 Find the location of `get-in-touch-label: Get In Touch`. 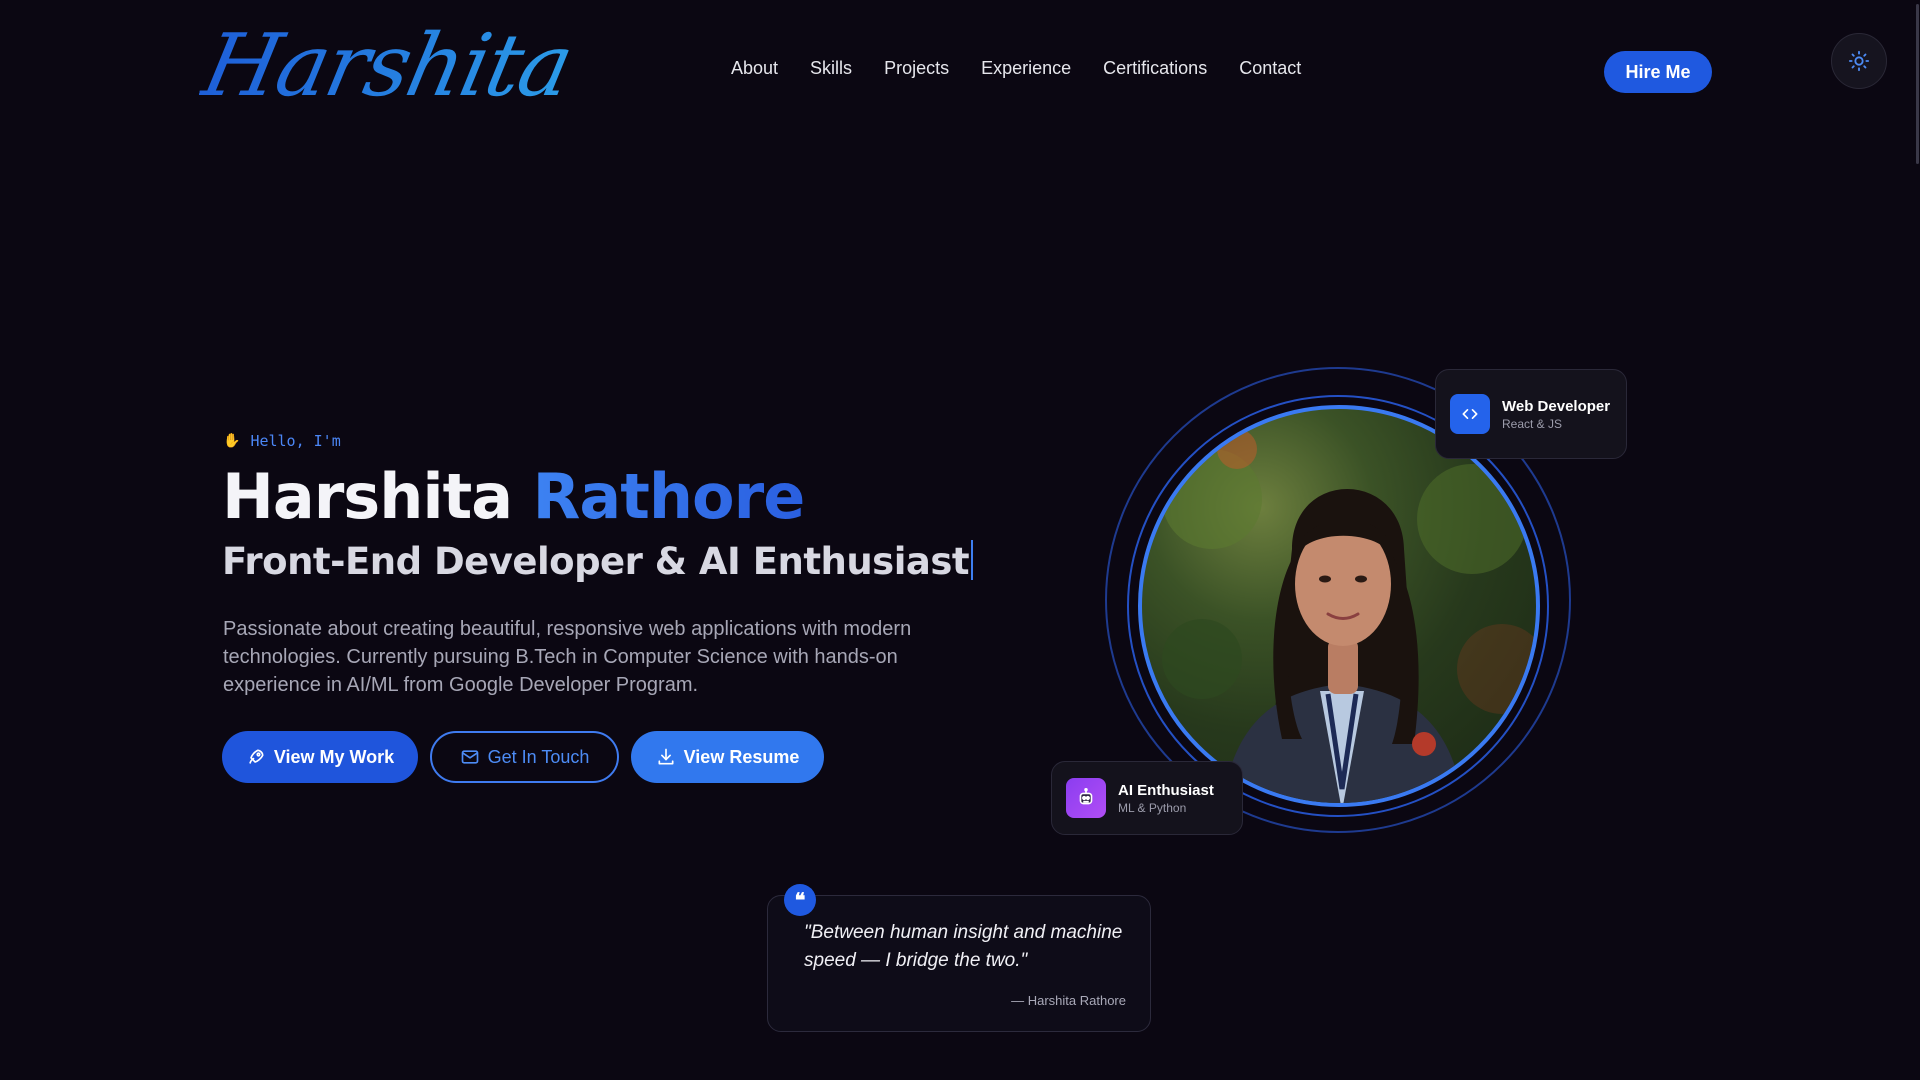

get-in-touch-label: Get In Touch is located at coordinates (538, 756).